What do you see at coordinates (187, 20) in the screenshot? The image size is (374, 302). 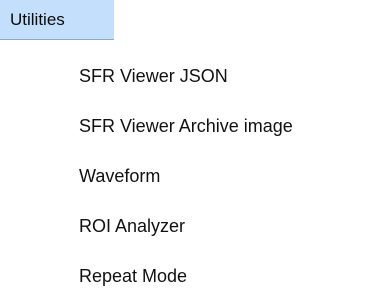 I see `menu-bar: Utilities` at bounding box center [187, 20].